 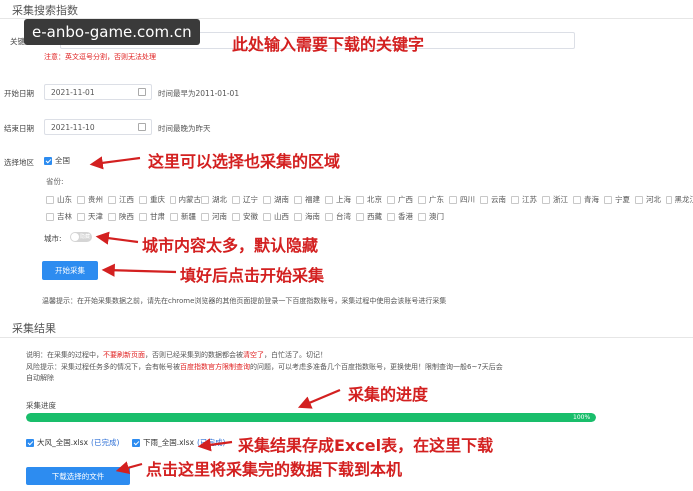 What do you see at coordinates (295, 355) in the screenshot?
I see `notice-text: ，白忙活了。切记！` at bounding box center [295, 355].